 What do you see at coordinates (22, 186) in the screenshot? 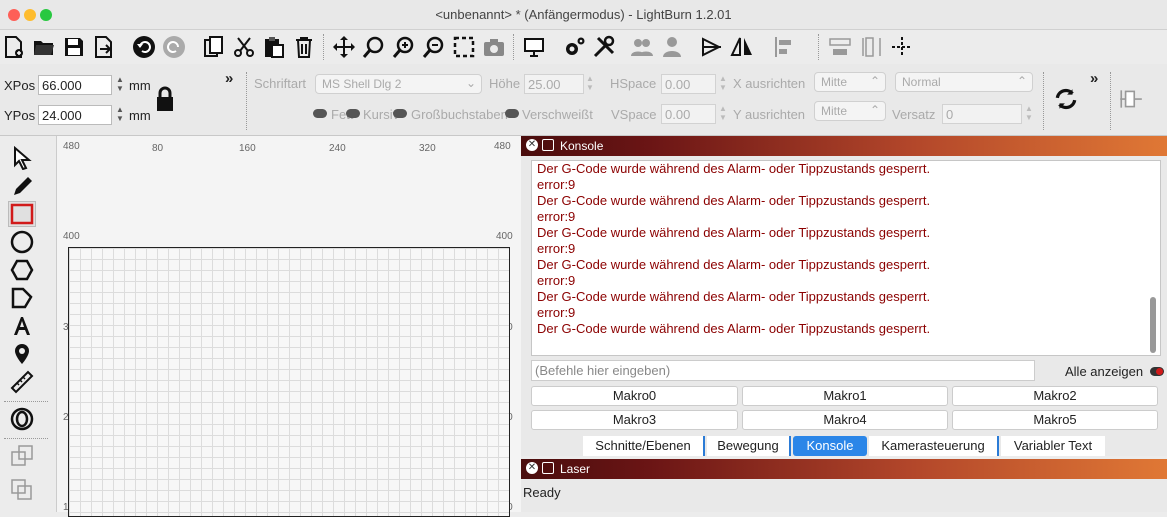
I see `pencil-icon` at bounding box center [22, 186].